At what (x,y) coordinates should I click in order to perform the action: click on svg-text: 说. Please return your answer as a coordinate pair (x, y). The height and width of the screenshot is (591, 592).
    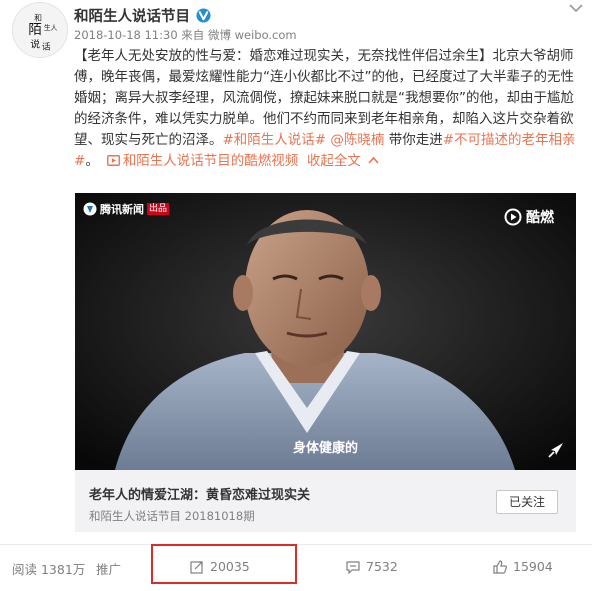
    Looking at the image, I should click on (35, 44).